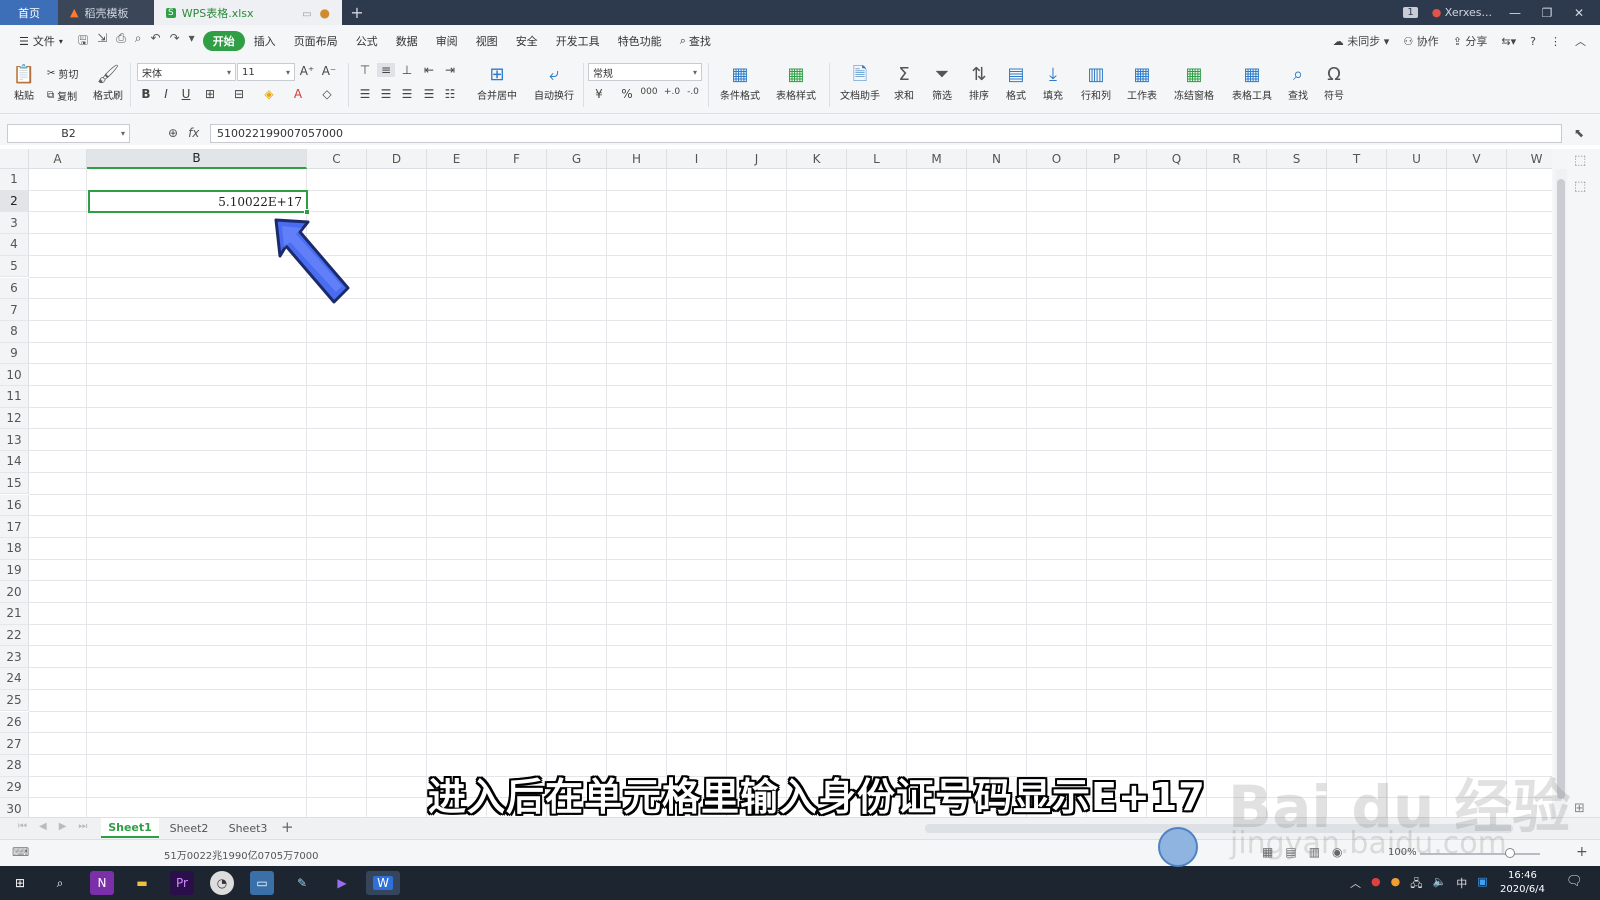  I want to click on decrease-decimal-icon: -.0, so click(693, 92).